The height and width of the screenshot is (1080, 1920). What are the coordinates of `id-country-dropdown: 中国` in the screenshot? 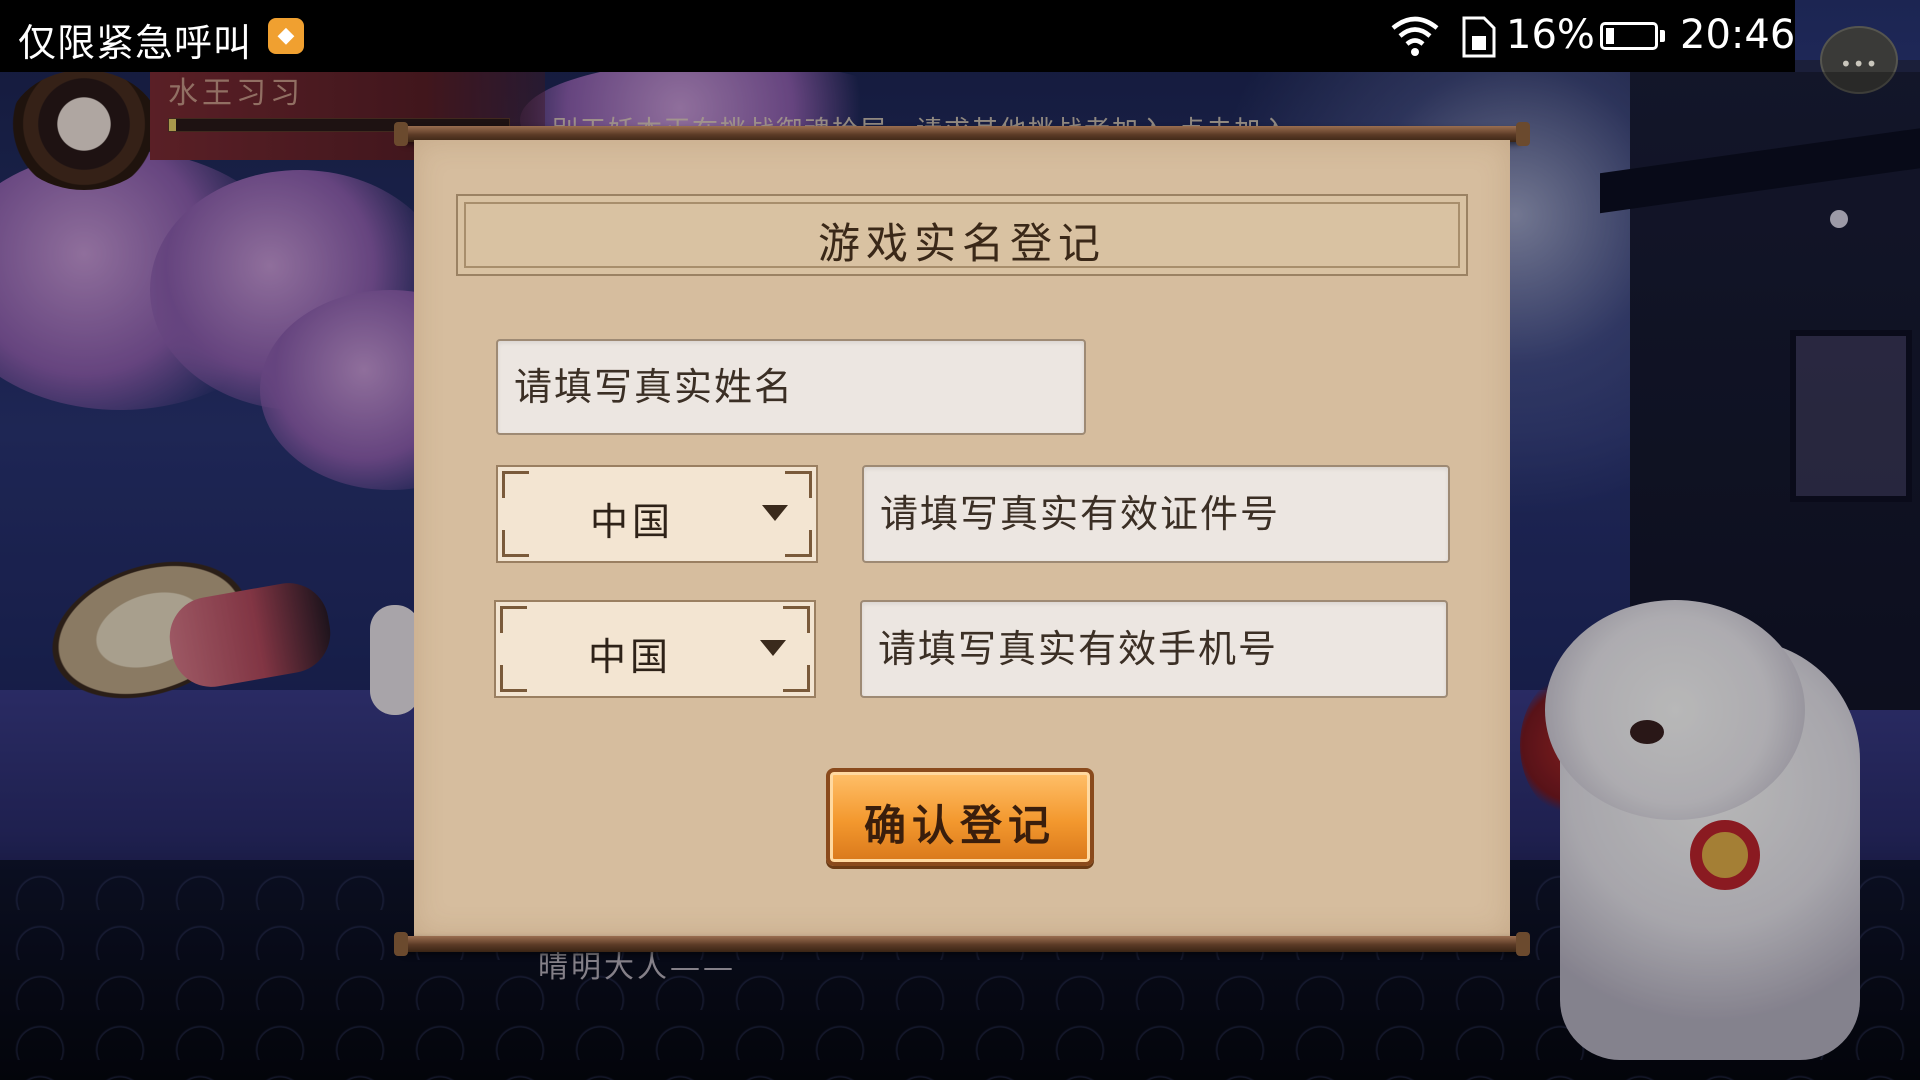 It's located at (657, 514).